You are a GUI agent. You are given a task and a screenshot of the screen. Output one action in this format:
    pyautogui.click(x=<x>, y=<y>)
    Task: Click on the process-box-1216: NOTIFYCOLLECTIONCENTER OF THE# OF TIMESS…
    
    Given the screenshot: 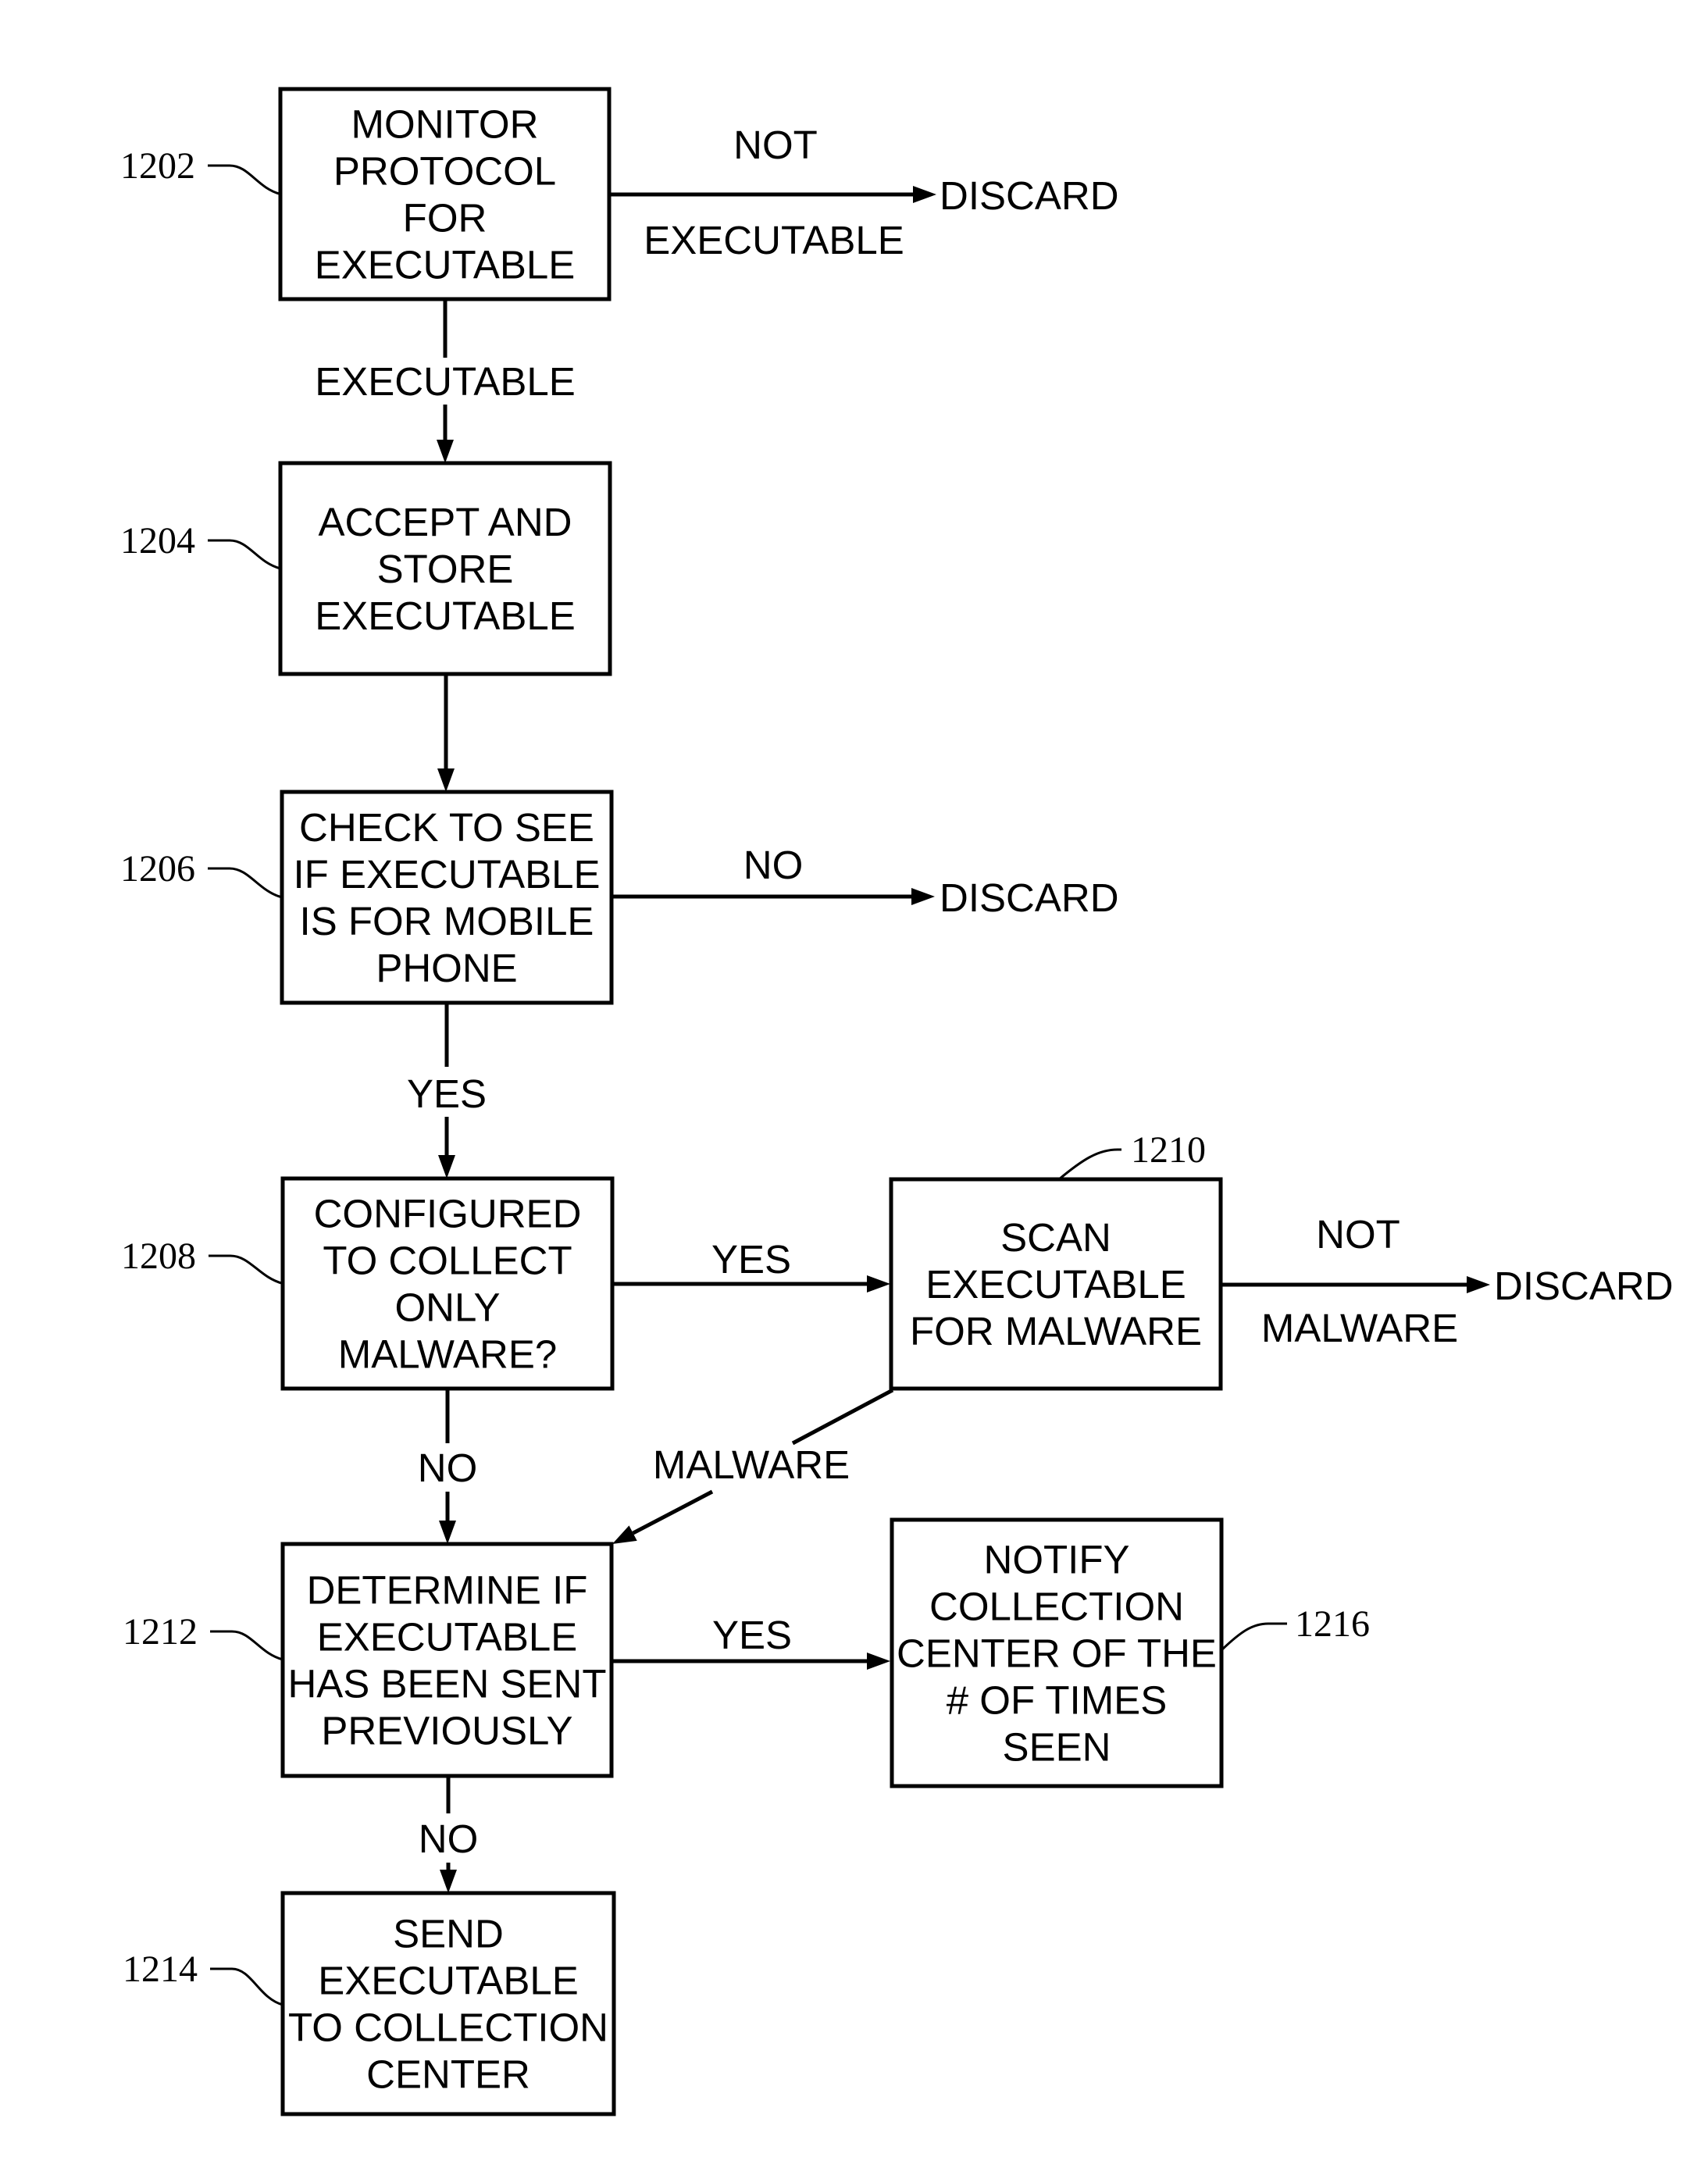 What is the action you would take?
    pyautogui.click(x=1057, y=1652)
    